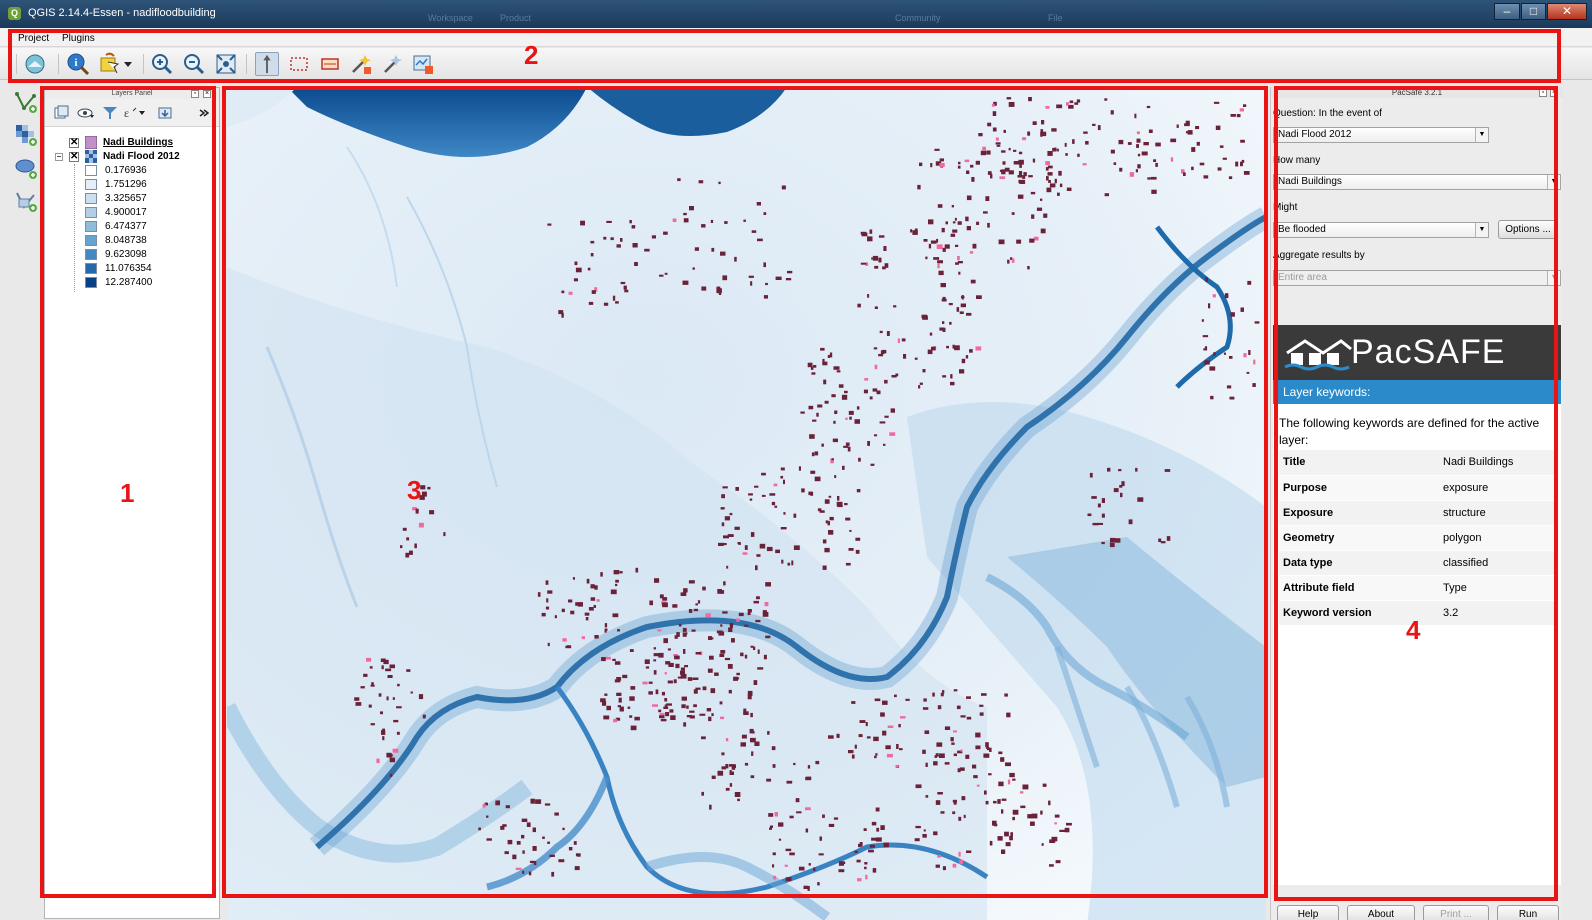 Image resolution: width=1592 pixels, height=920 pixels. What do you see at coordinates (531, 55) in the screenshot?
I see `annotation-number-2: 2` at bounding box center [531, 55].